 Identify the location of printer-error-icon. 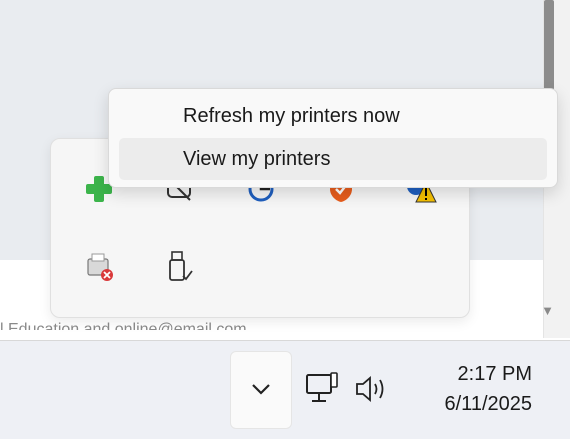
(99, 267).